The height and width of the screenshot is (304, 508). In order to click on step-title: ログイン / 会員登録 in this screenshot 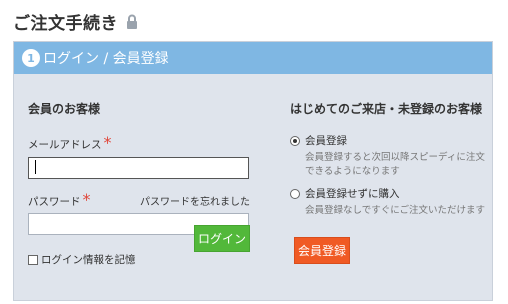, I will do `click(106, 59)`.